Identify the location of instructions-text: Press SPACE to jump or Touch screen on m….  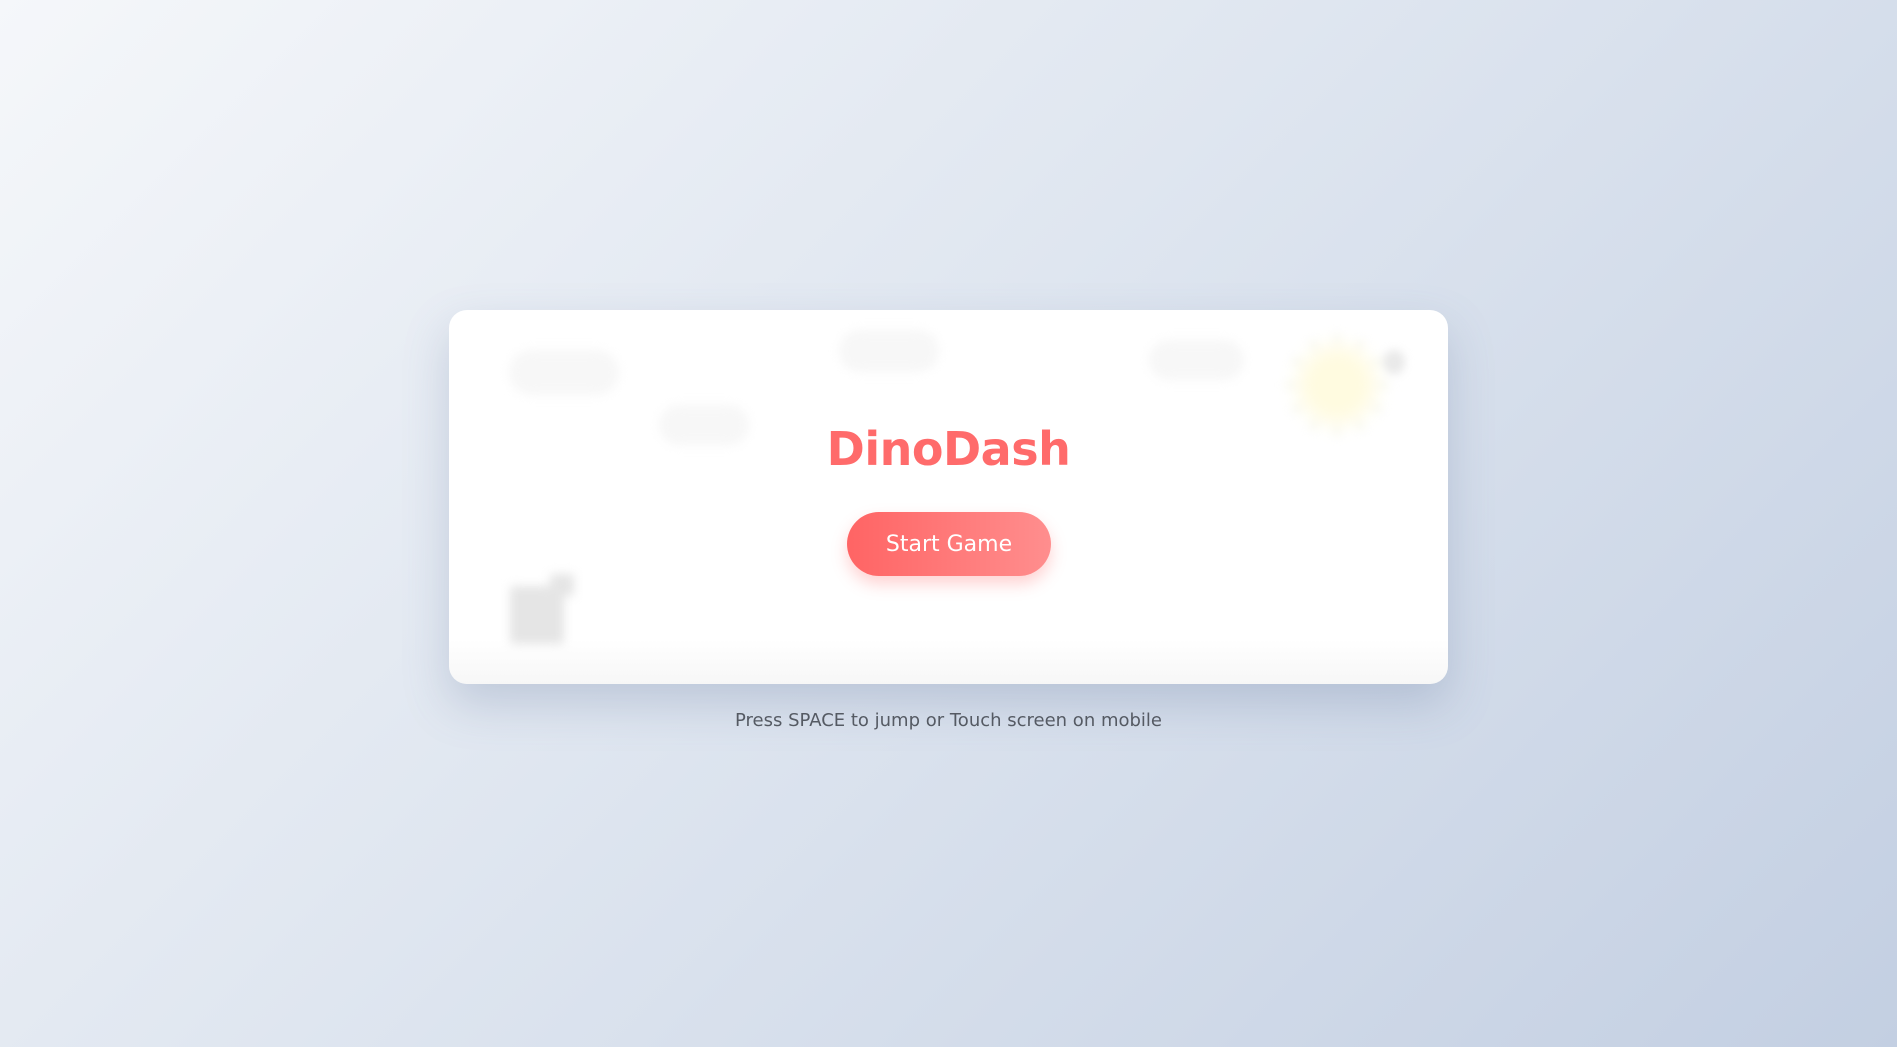
(948, 720).